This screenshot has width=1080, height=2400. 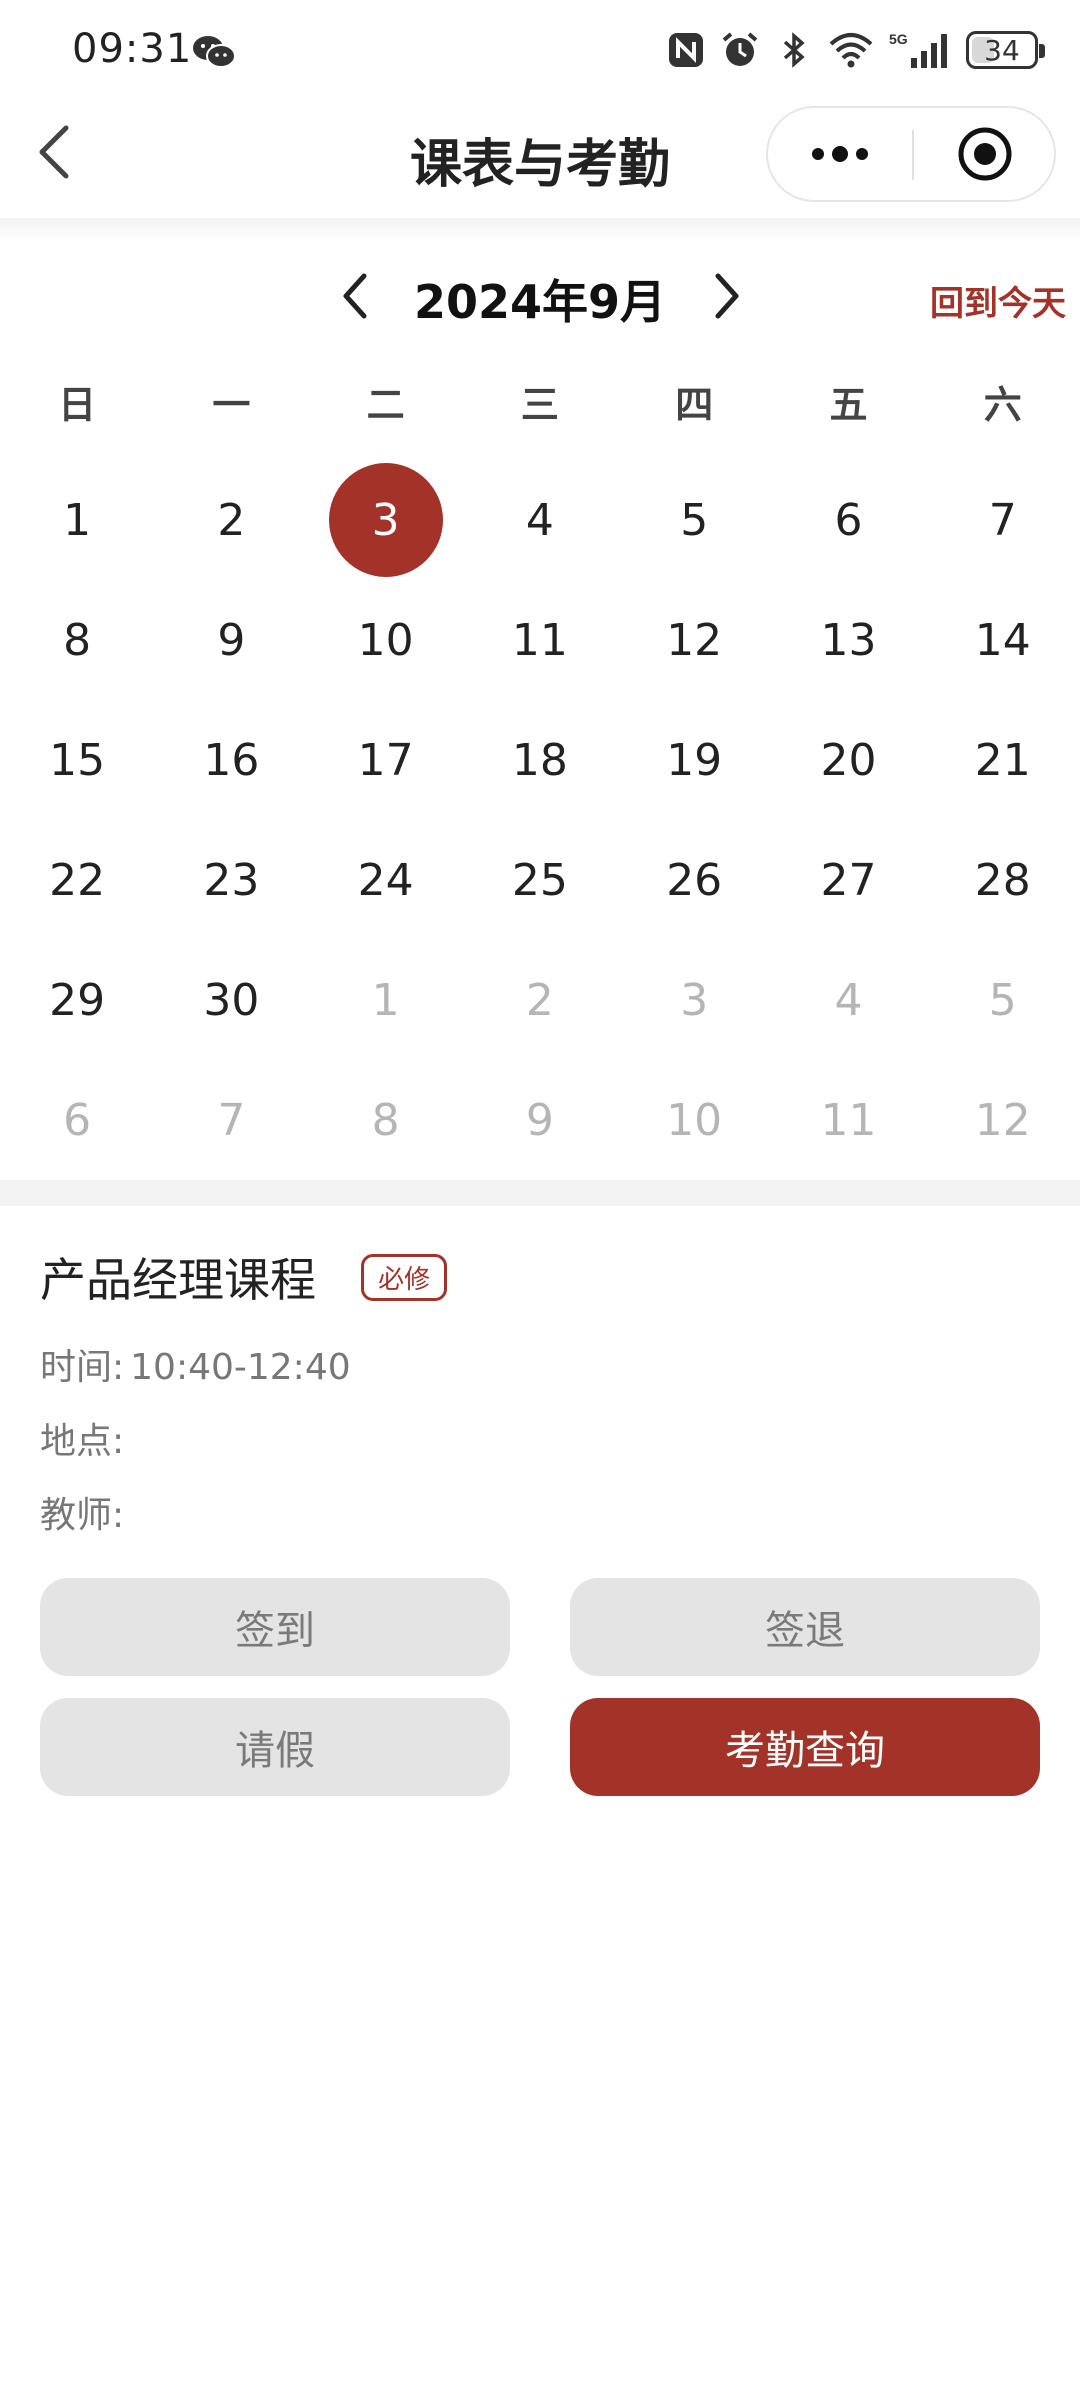 I want to click on calendar-day-number: 18, so click(x=539, y=760).